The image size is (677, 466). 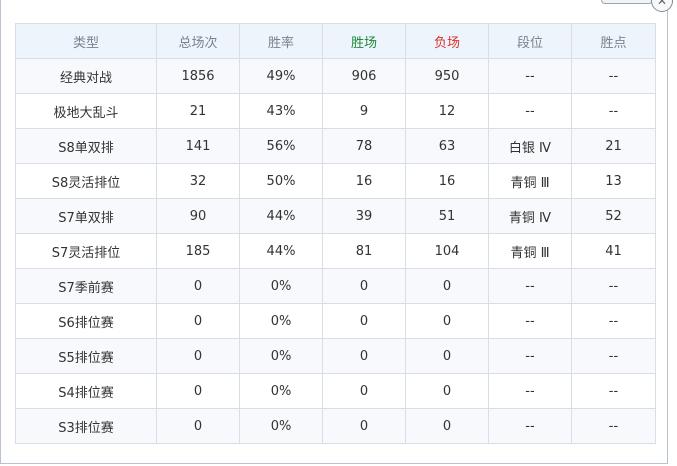 I want to click on header-total: 总场次, so click(x=198, y=41).